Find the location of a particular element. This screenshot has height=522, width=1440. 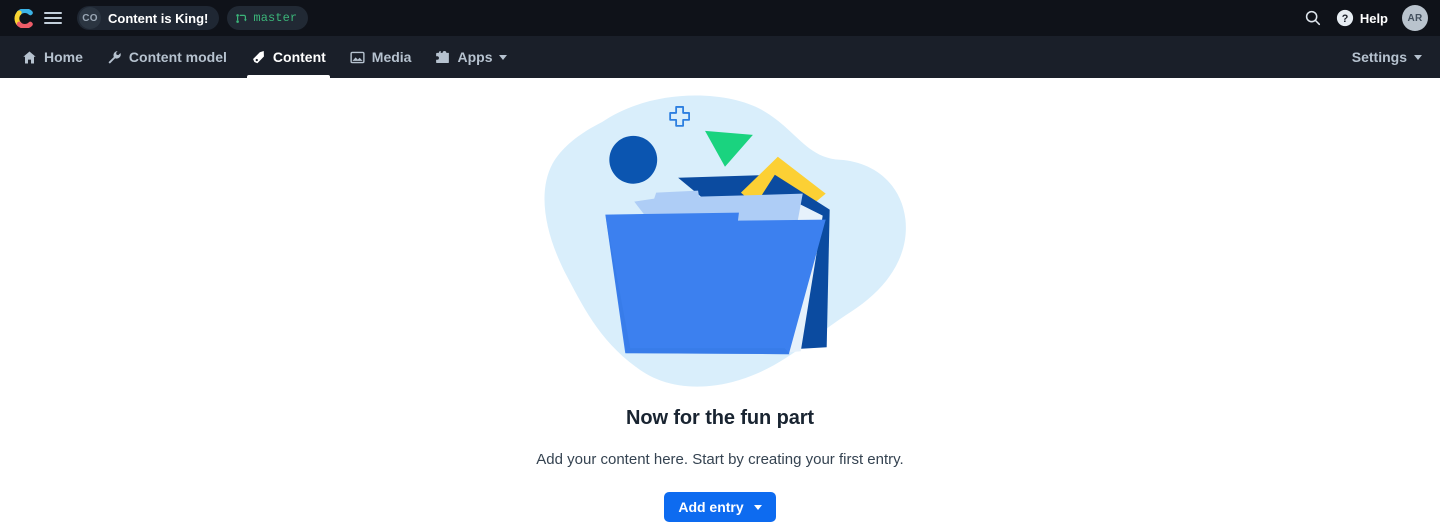

search-icon is located at coordinates (1312, 18).